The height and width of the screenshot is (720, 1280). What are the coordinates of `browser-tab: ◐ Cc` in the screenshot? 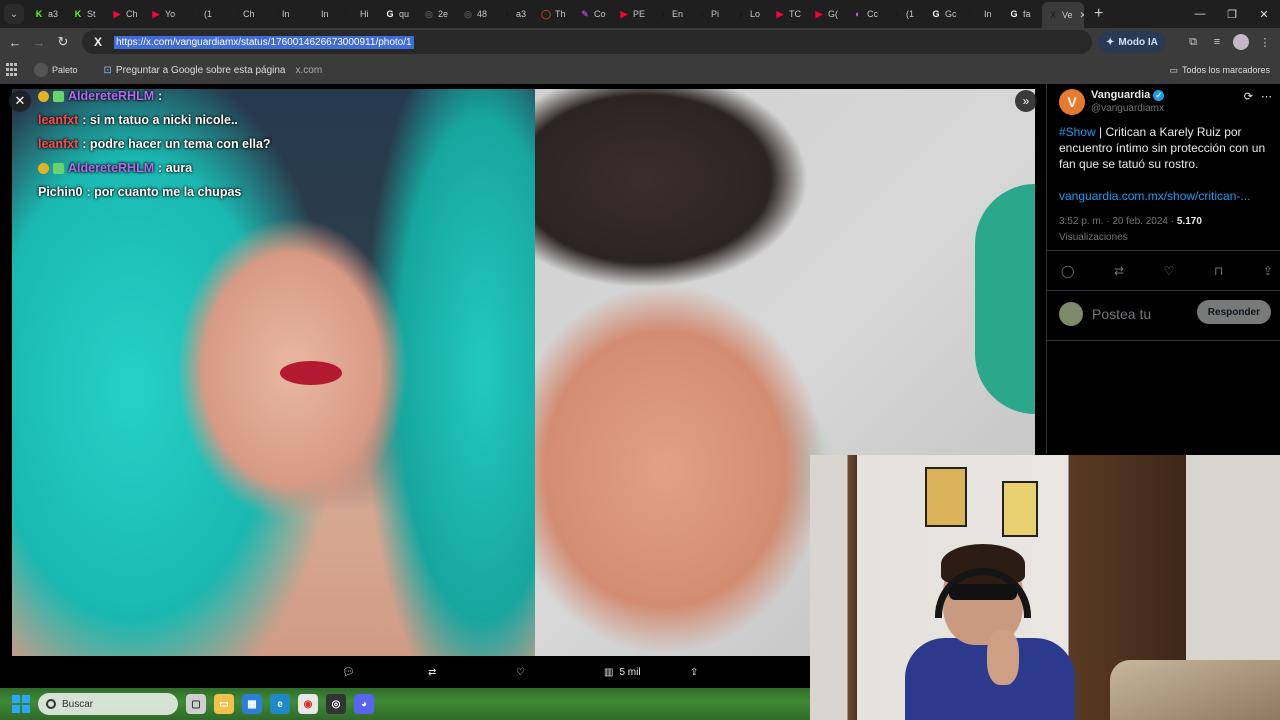 It's located at (866, 14).